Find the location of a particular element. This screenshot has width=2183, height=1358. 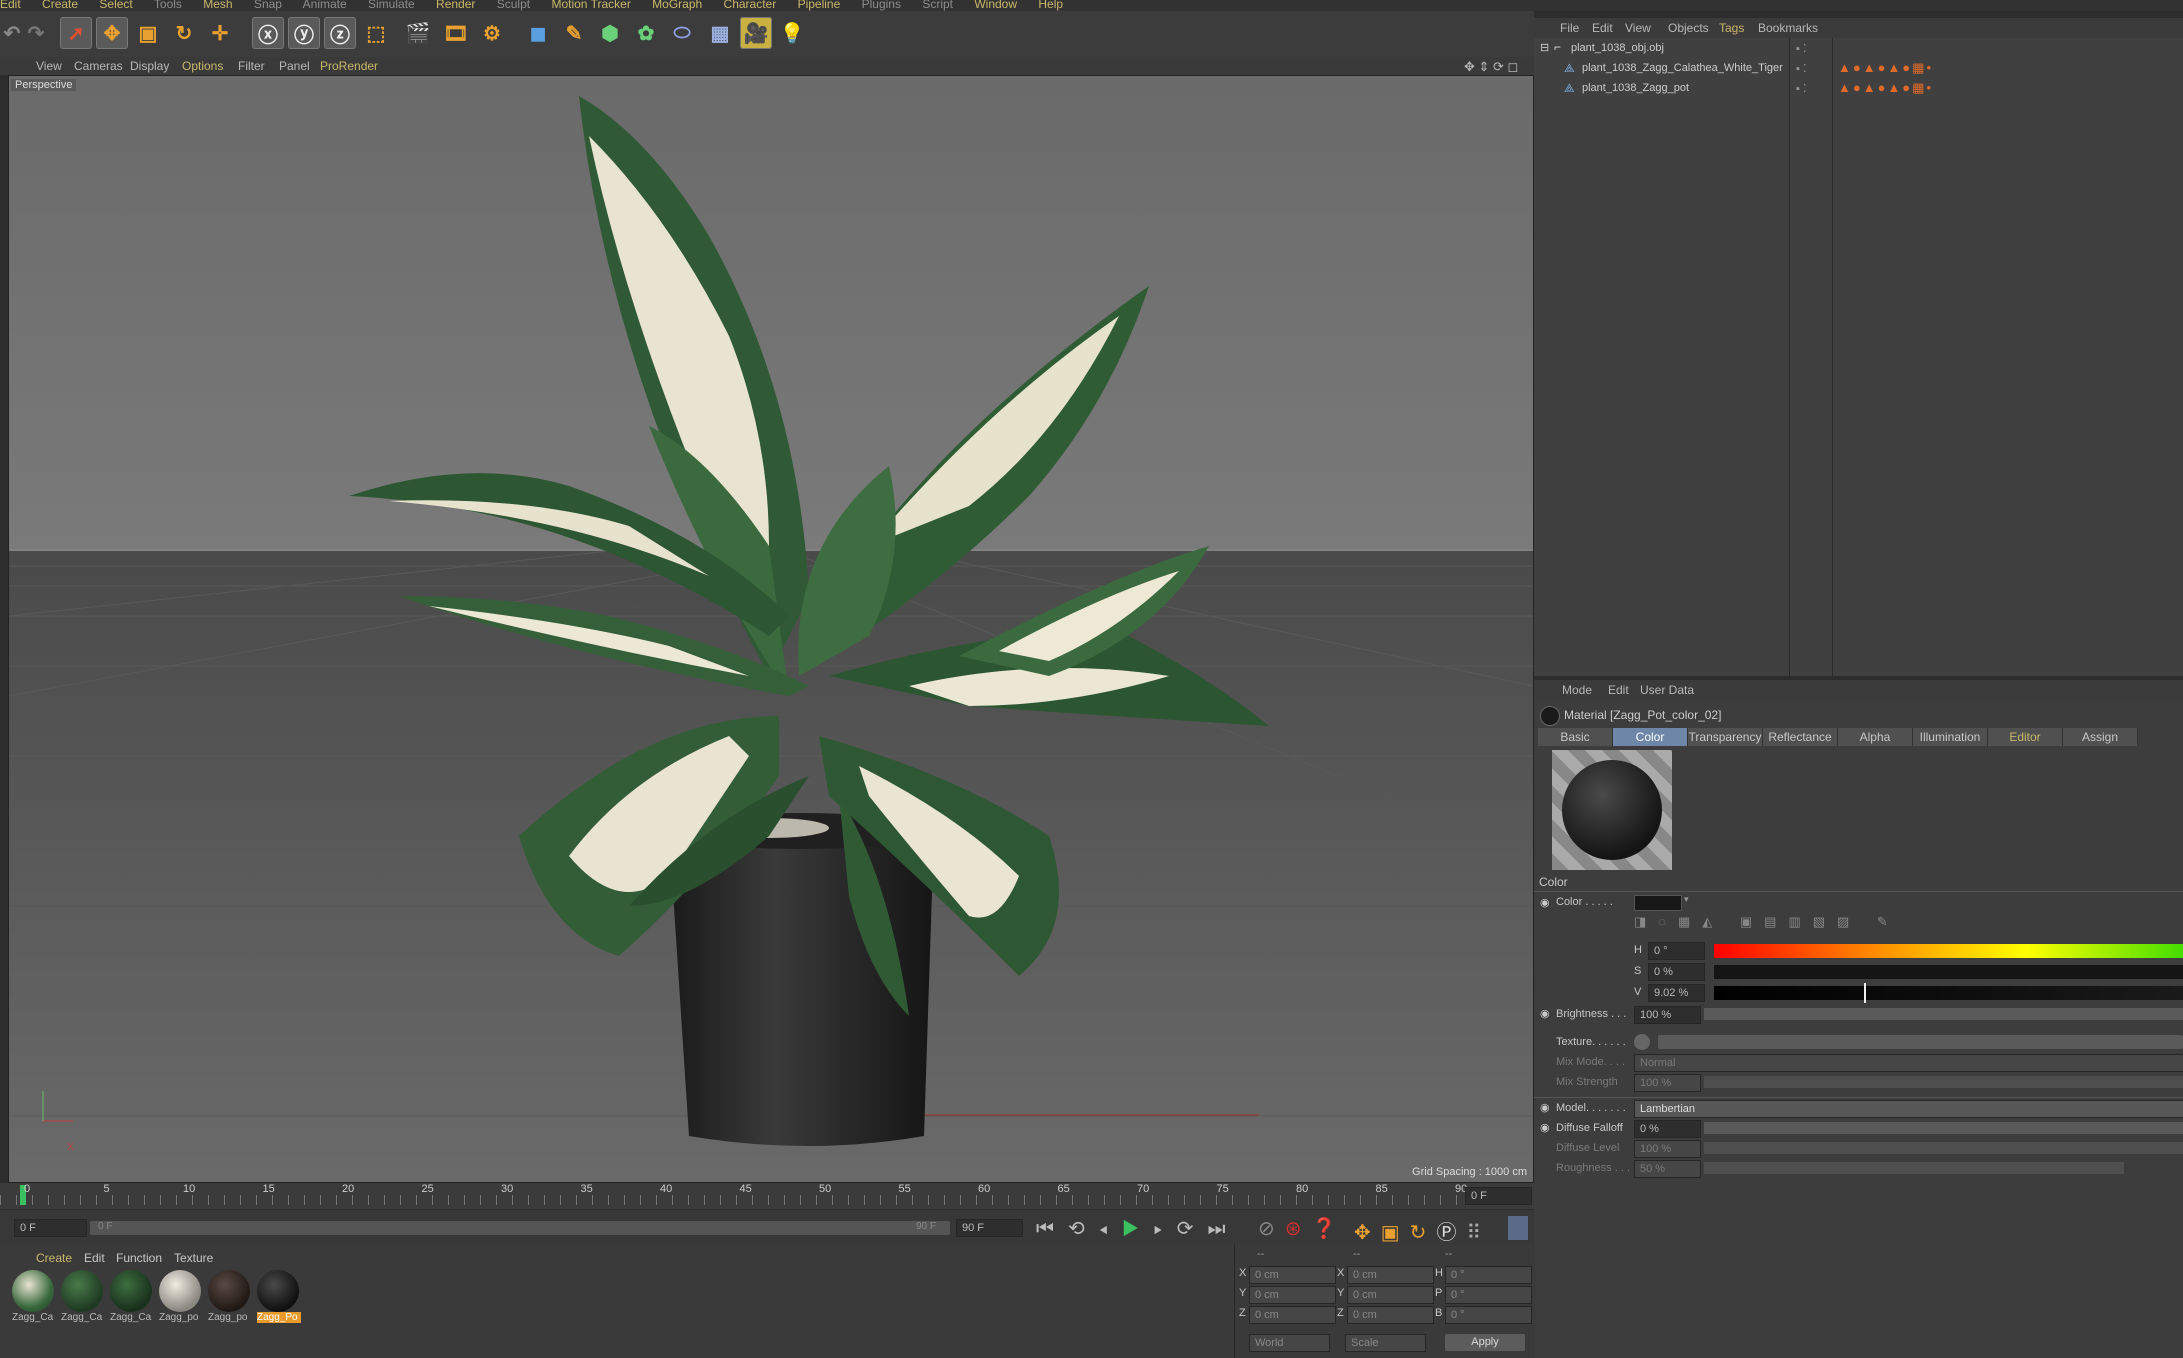

menu-script: Script is located at coordinates (937, 5).